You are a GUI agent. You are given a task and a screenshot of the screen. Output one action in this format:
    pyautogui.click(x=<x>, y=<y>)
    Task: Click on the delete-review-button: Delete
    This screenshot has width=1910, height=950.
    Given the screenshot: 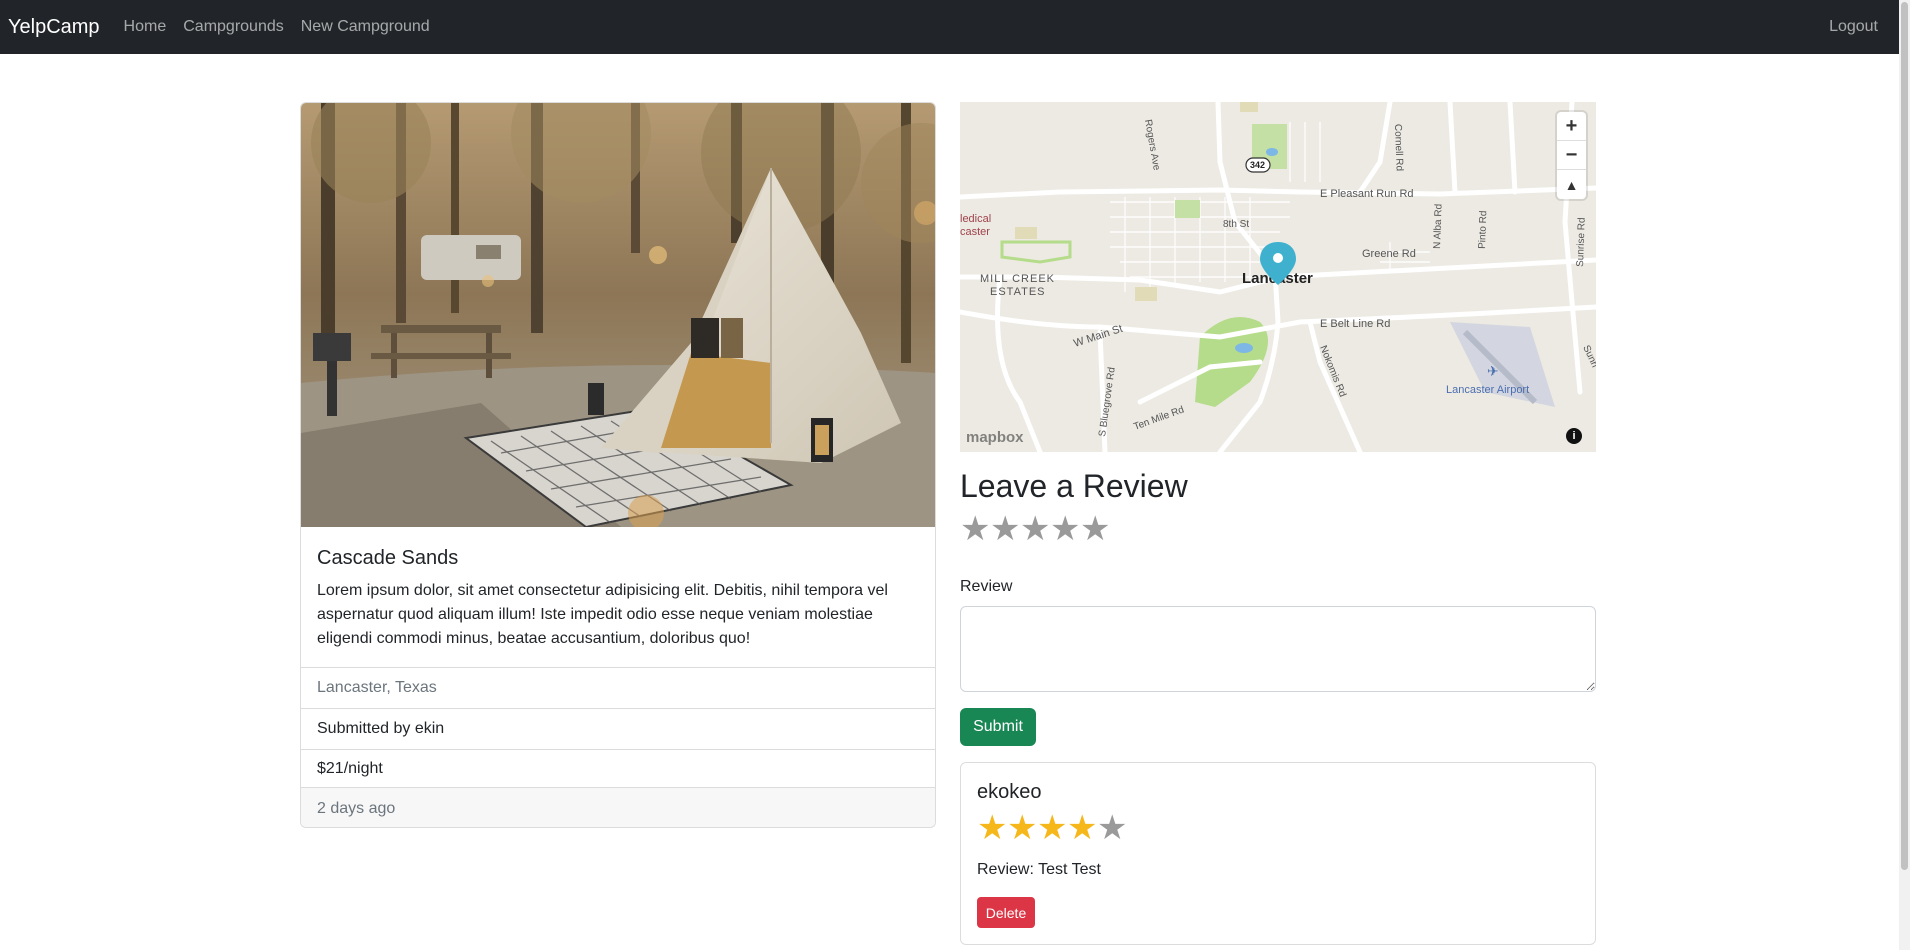 What is the action you would take?
    pyautogui.click(x=1006, y=912)
    